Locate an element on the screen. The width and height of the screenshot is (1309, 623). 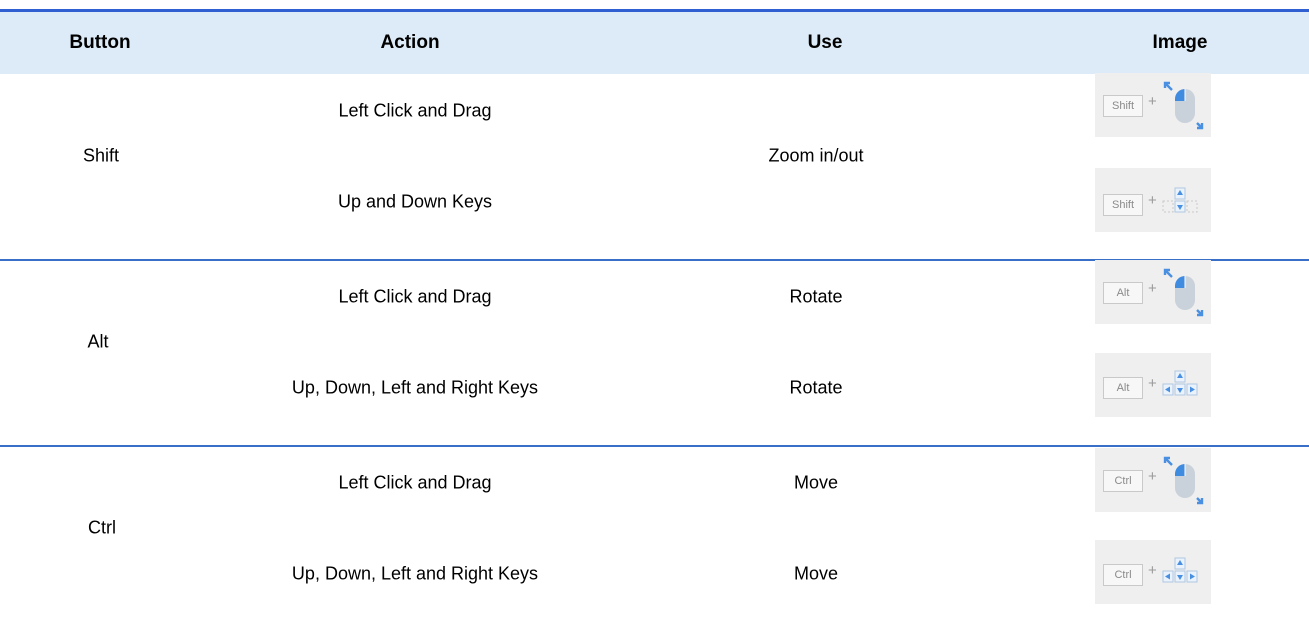
action-cell: Up and Down Keys is located at coordinates (415, 201).